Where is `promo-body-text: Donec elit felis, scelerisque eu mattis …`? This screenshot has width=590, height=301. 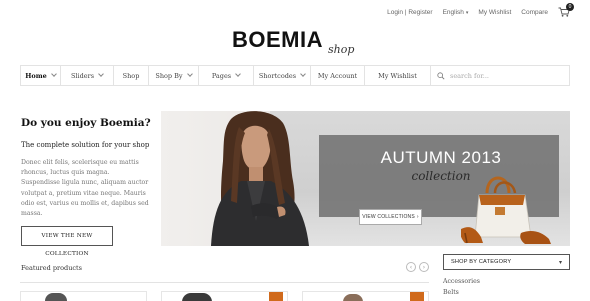 promo-body-text: Donec elit felis, scelerisque eu mattis … is located at coordinates (85, 188).